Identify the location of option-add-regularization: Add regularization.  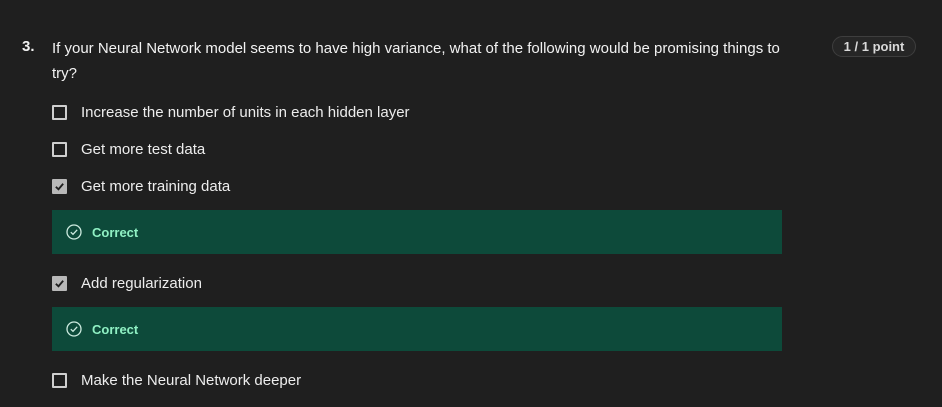
(127, 283).